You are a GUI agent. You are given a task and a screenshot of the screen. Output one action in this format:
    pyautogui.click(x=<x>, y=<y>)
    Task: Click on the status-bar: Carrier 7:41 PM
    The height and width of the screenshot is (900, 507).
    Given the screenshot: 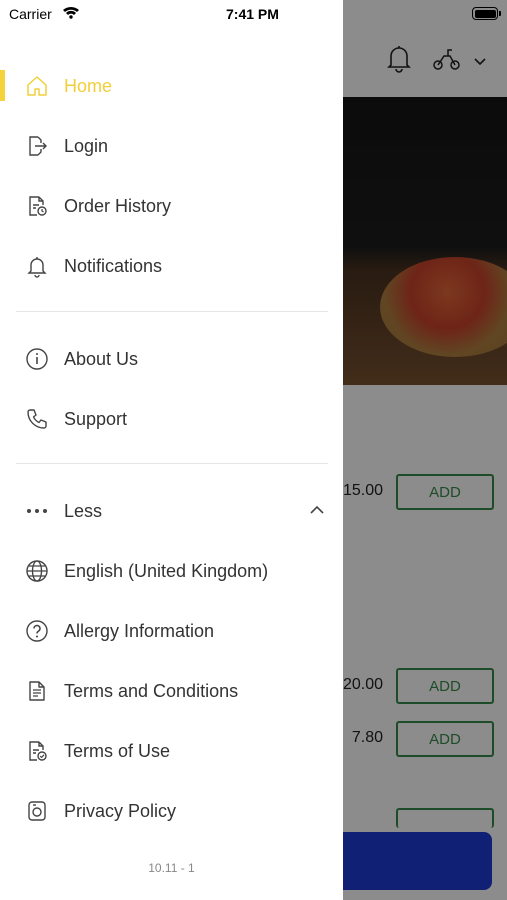 What is the action you would take?
    pyautogui.click(x=253, y=14)
    